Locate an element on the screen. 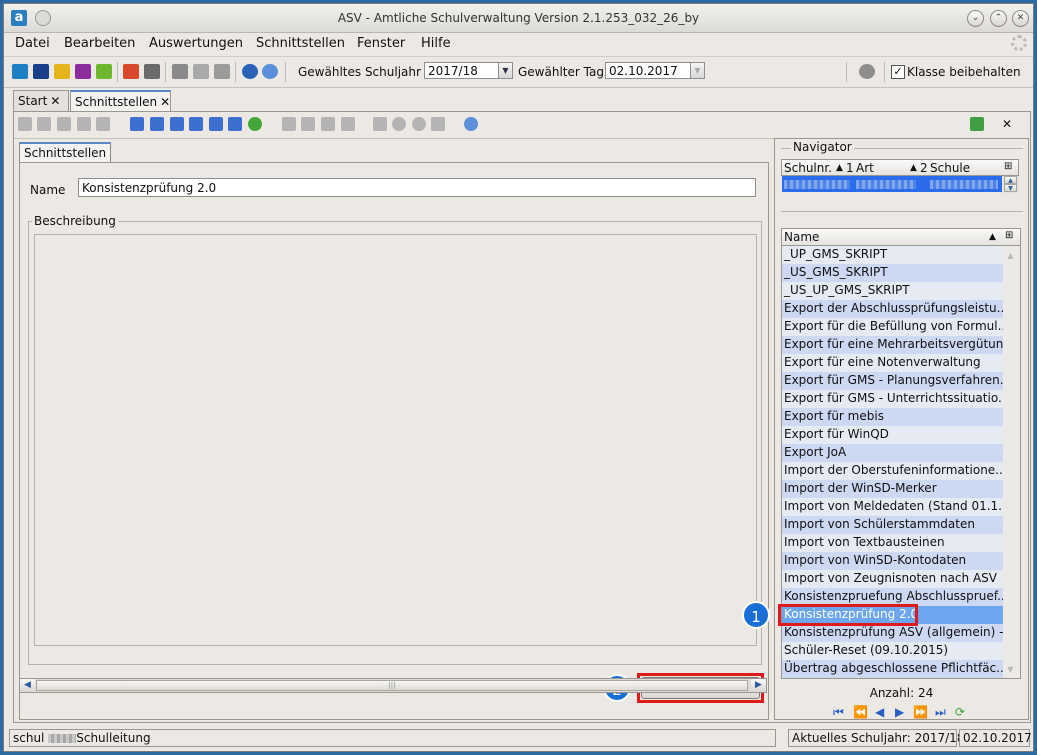  first-record-icon: ⏮ is located at coordinates (838, 712).